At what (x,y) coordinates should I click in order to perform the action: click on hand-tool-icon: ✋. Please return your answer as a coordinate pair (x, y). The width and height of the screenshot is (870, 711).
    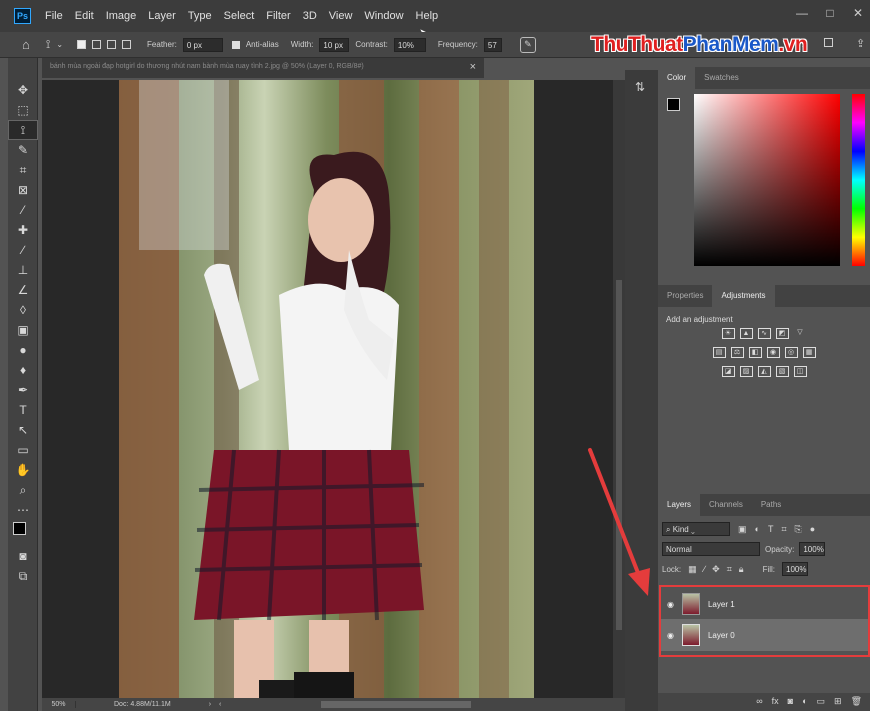
    Looking at the image, I should click on (23, 470).